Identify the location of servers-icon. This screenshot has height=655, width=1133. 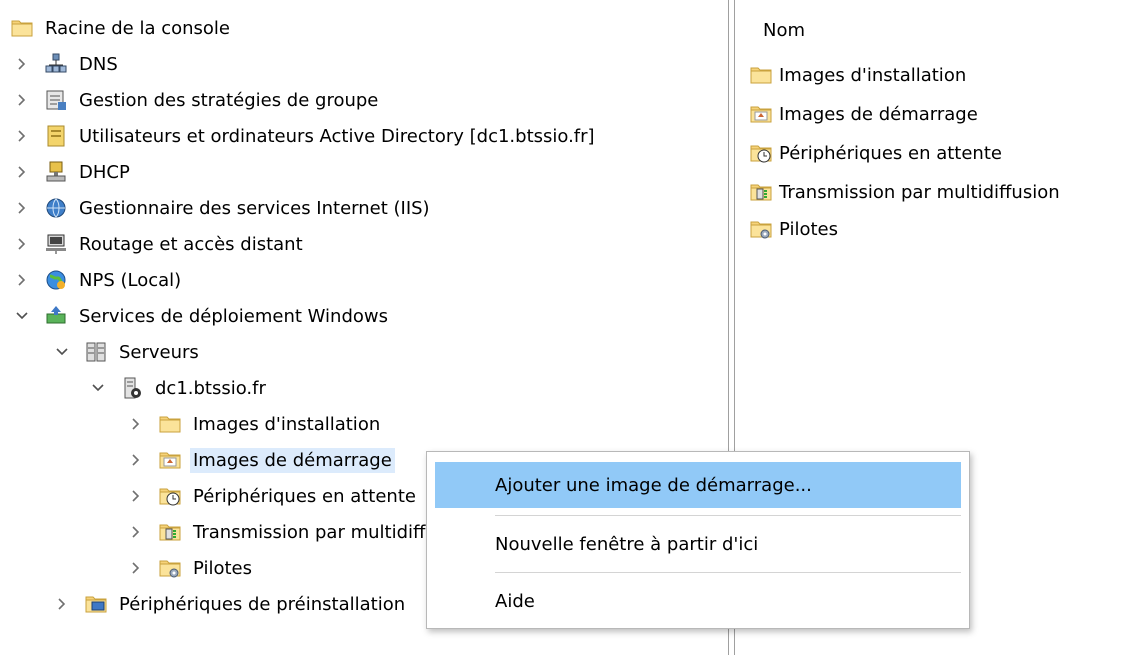
(96, 352).